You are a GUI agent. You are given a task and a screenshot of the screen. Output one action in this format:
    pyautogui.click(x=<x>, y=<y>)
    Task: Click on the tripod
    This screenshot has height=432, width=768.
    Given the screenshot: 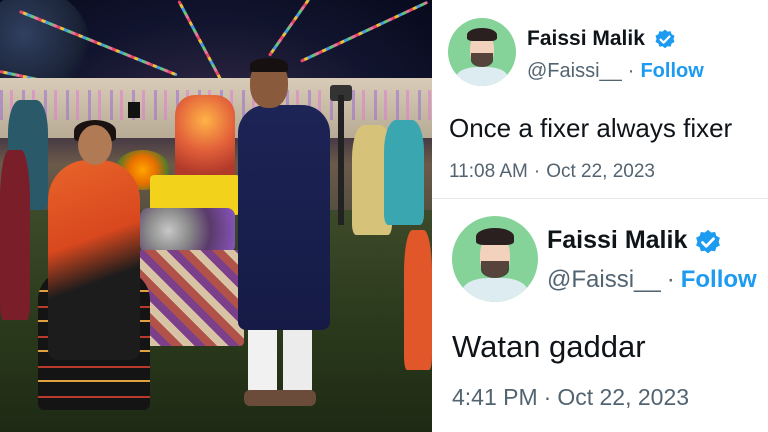 What is the action you would take?
    pyautogui.click(x=341, y=160)
    